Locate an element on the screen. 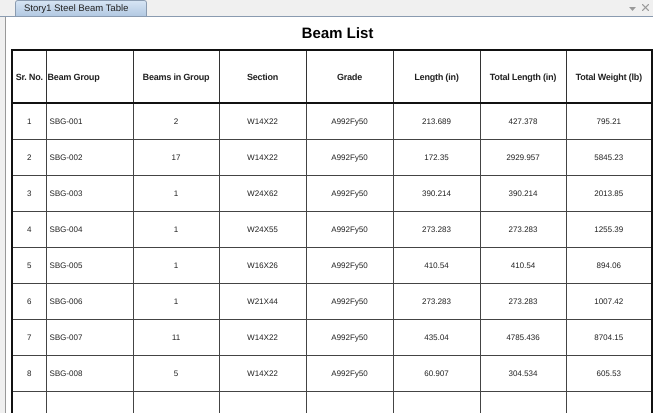 The height and width of the screenshot is (413, 653). column-header: Grade is located at coordinates (349, 76).